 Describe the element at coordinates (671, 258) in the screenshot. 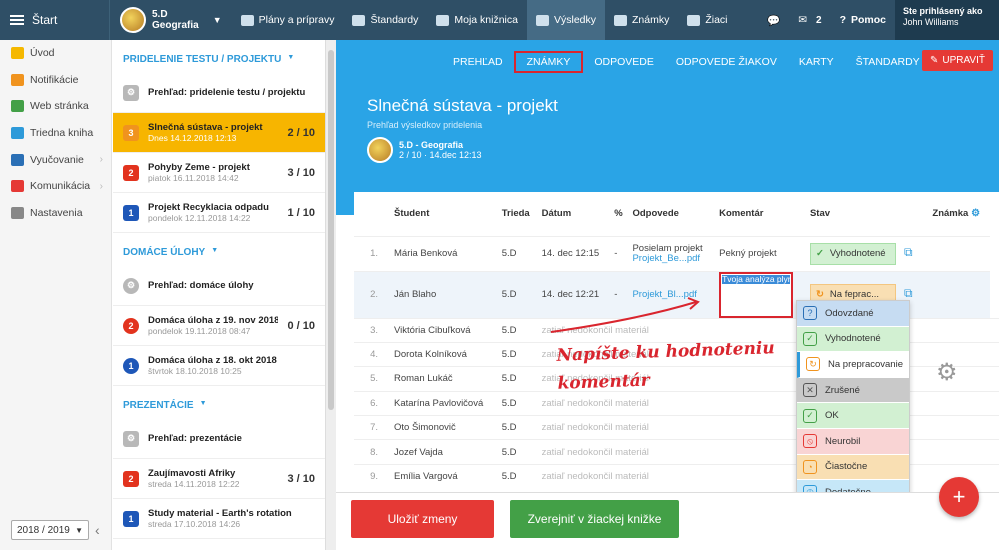

I see `attachment-link: Projekt_Be...pdf` at that location.